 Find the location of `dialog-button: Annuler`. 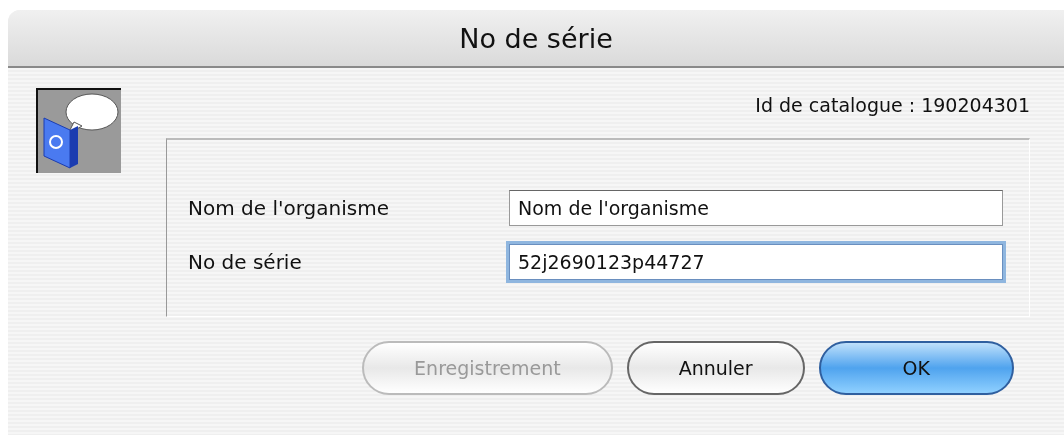

dialog-button: Annuler is located at coordinates (715, 368).